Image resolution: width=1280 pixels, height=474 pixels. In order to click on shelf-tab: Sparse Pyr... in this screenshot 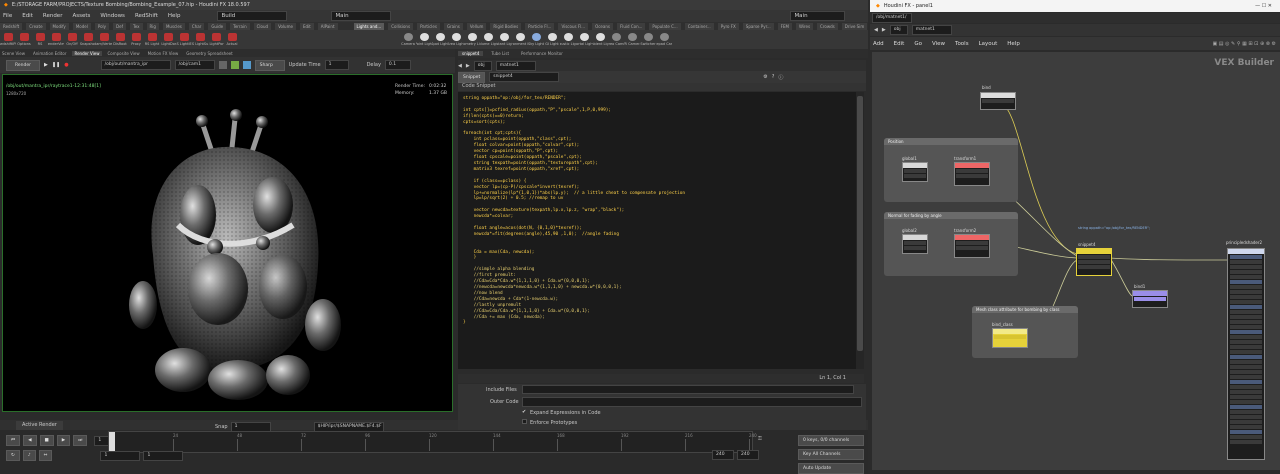, I will do `click(758, 26)`.